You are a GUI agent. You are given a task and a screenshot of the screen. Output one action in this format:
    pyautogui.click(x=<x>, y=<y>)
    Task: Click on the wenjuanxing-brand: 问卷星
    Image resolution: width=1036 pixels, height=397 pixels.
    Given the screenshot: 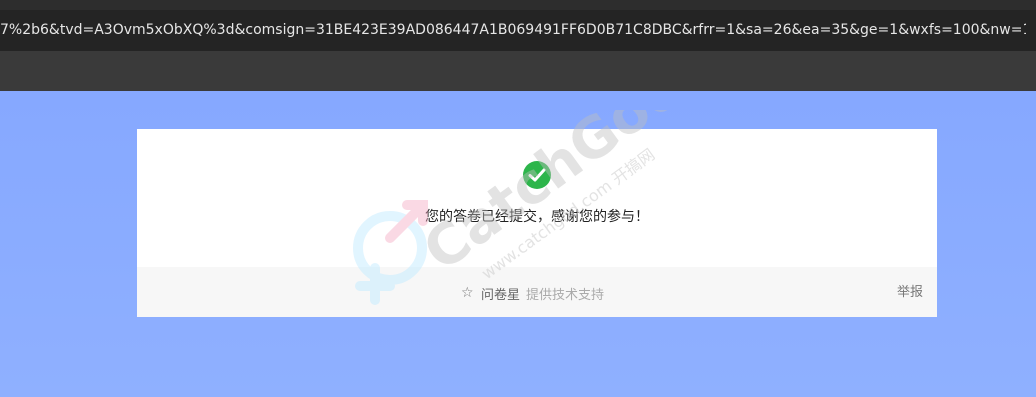 What is the action you would take?
    pyautogui.click(x=501, y=295)
    